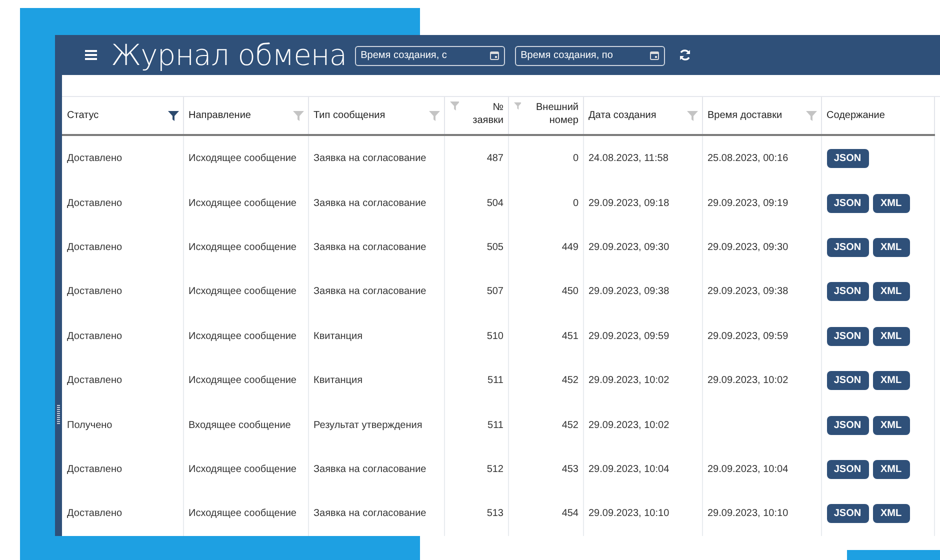  I want to click on table-cell: 449, so click(570, 247).